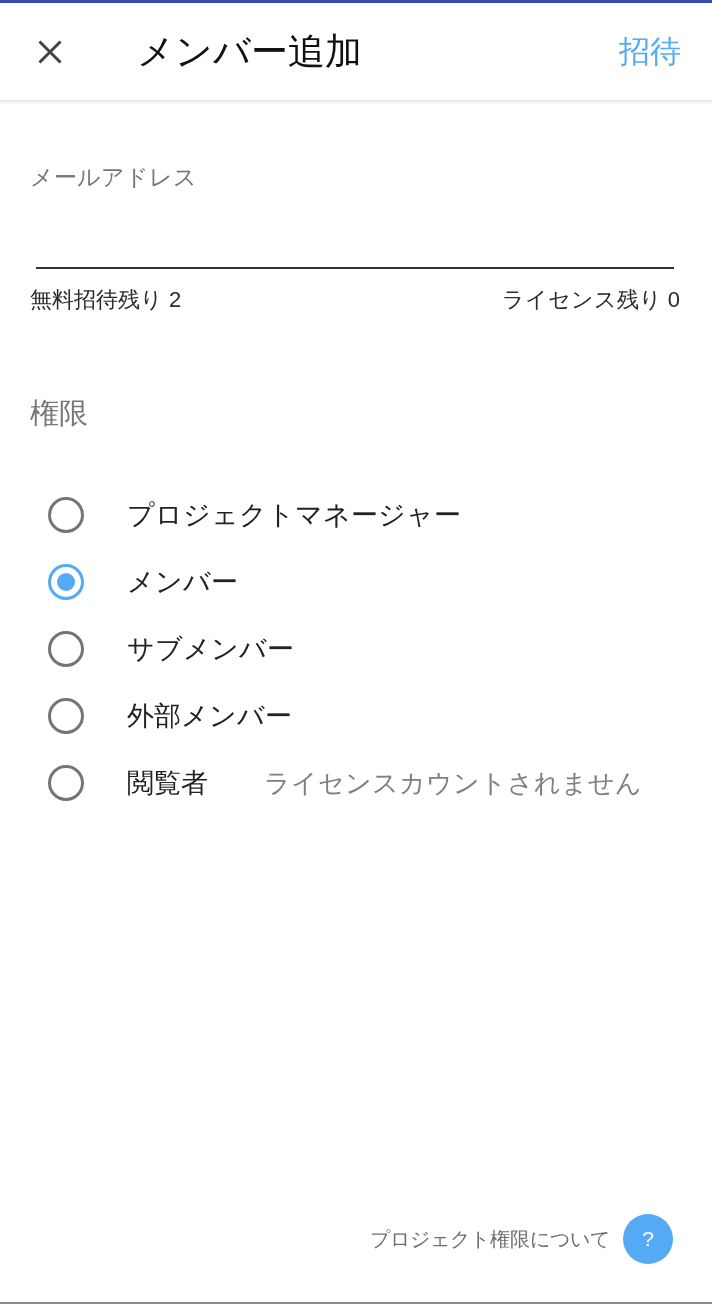 The width and height of the screenshot is (712, 1304). I want to click on role-option-label: 閲覧者, so click(195, 782).